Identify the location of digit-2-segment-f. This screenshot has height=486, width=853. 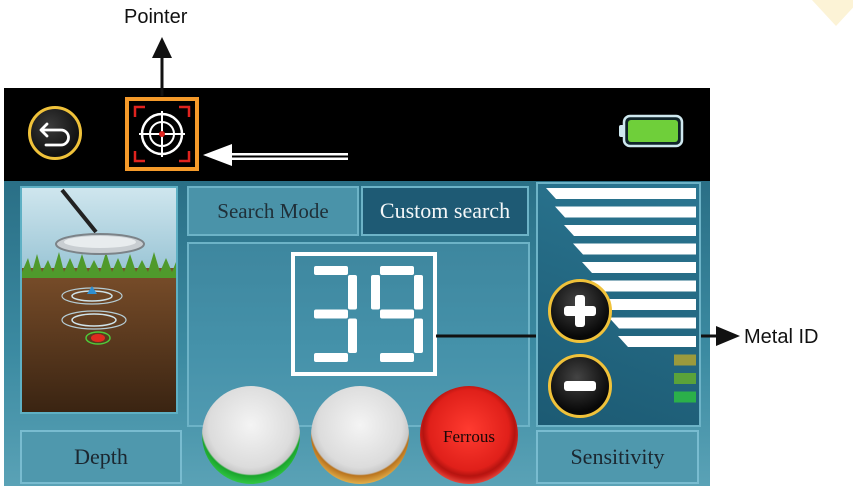
(375, 292).